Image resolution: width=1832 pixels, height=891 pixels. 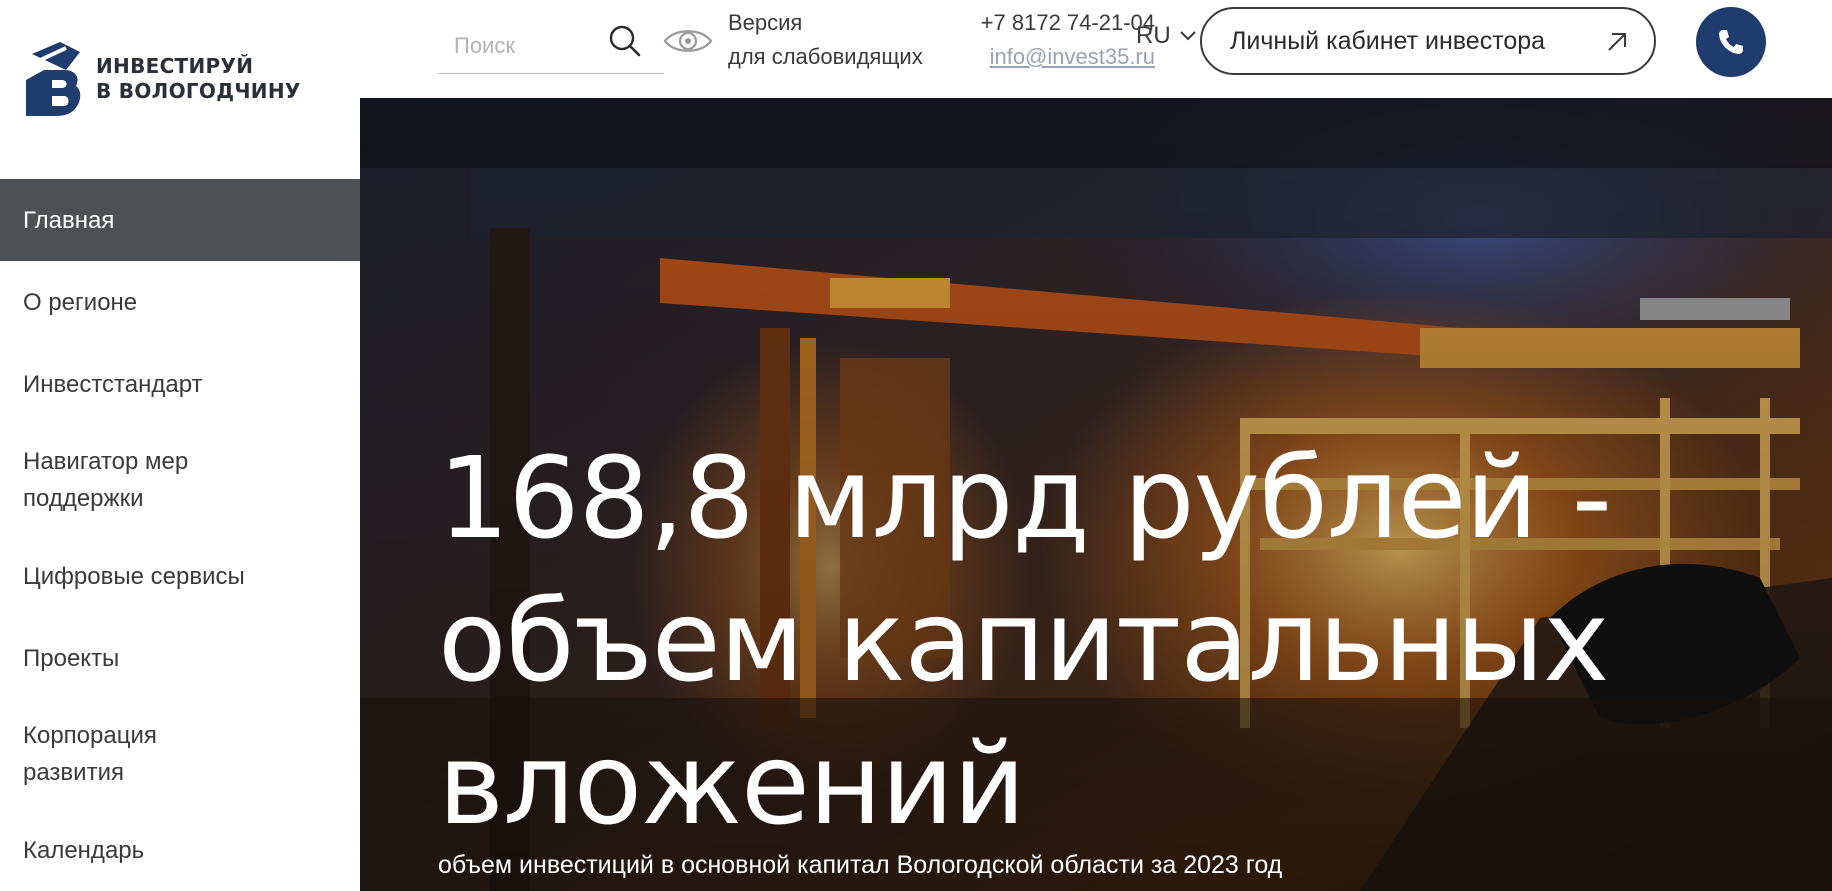 I want to click on arrow-up-right-icon, so click(x=1617, y=42).